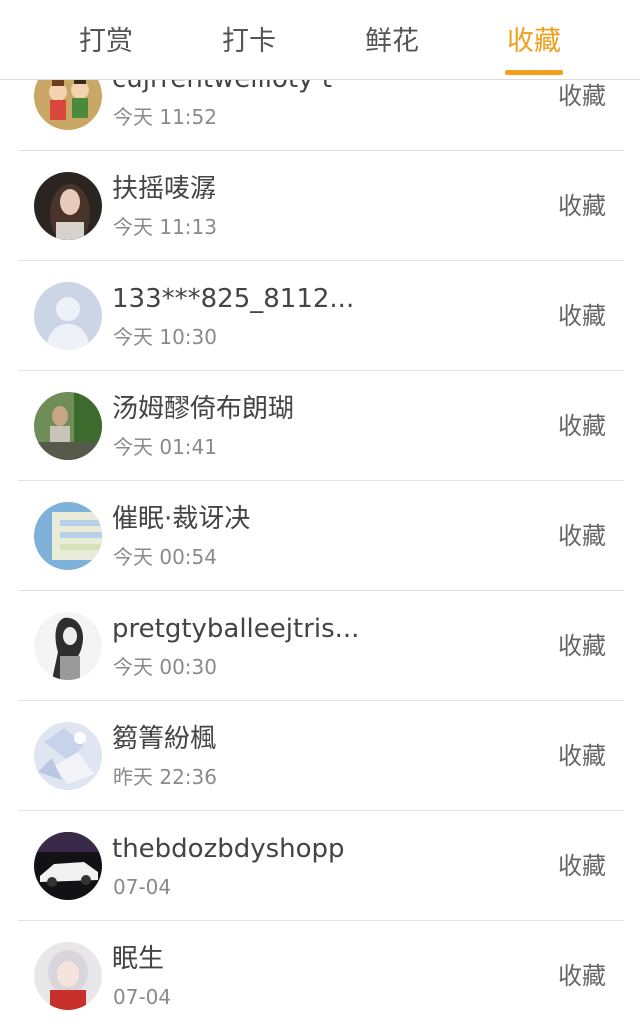 Image resolution: width=640 pixels, height=1031 pixels. Describe the element at coordinates (138, 959) in the screenshot. I see `user-name: 眠生` at that location.